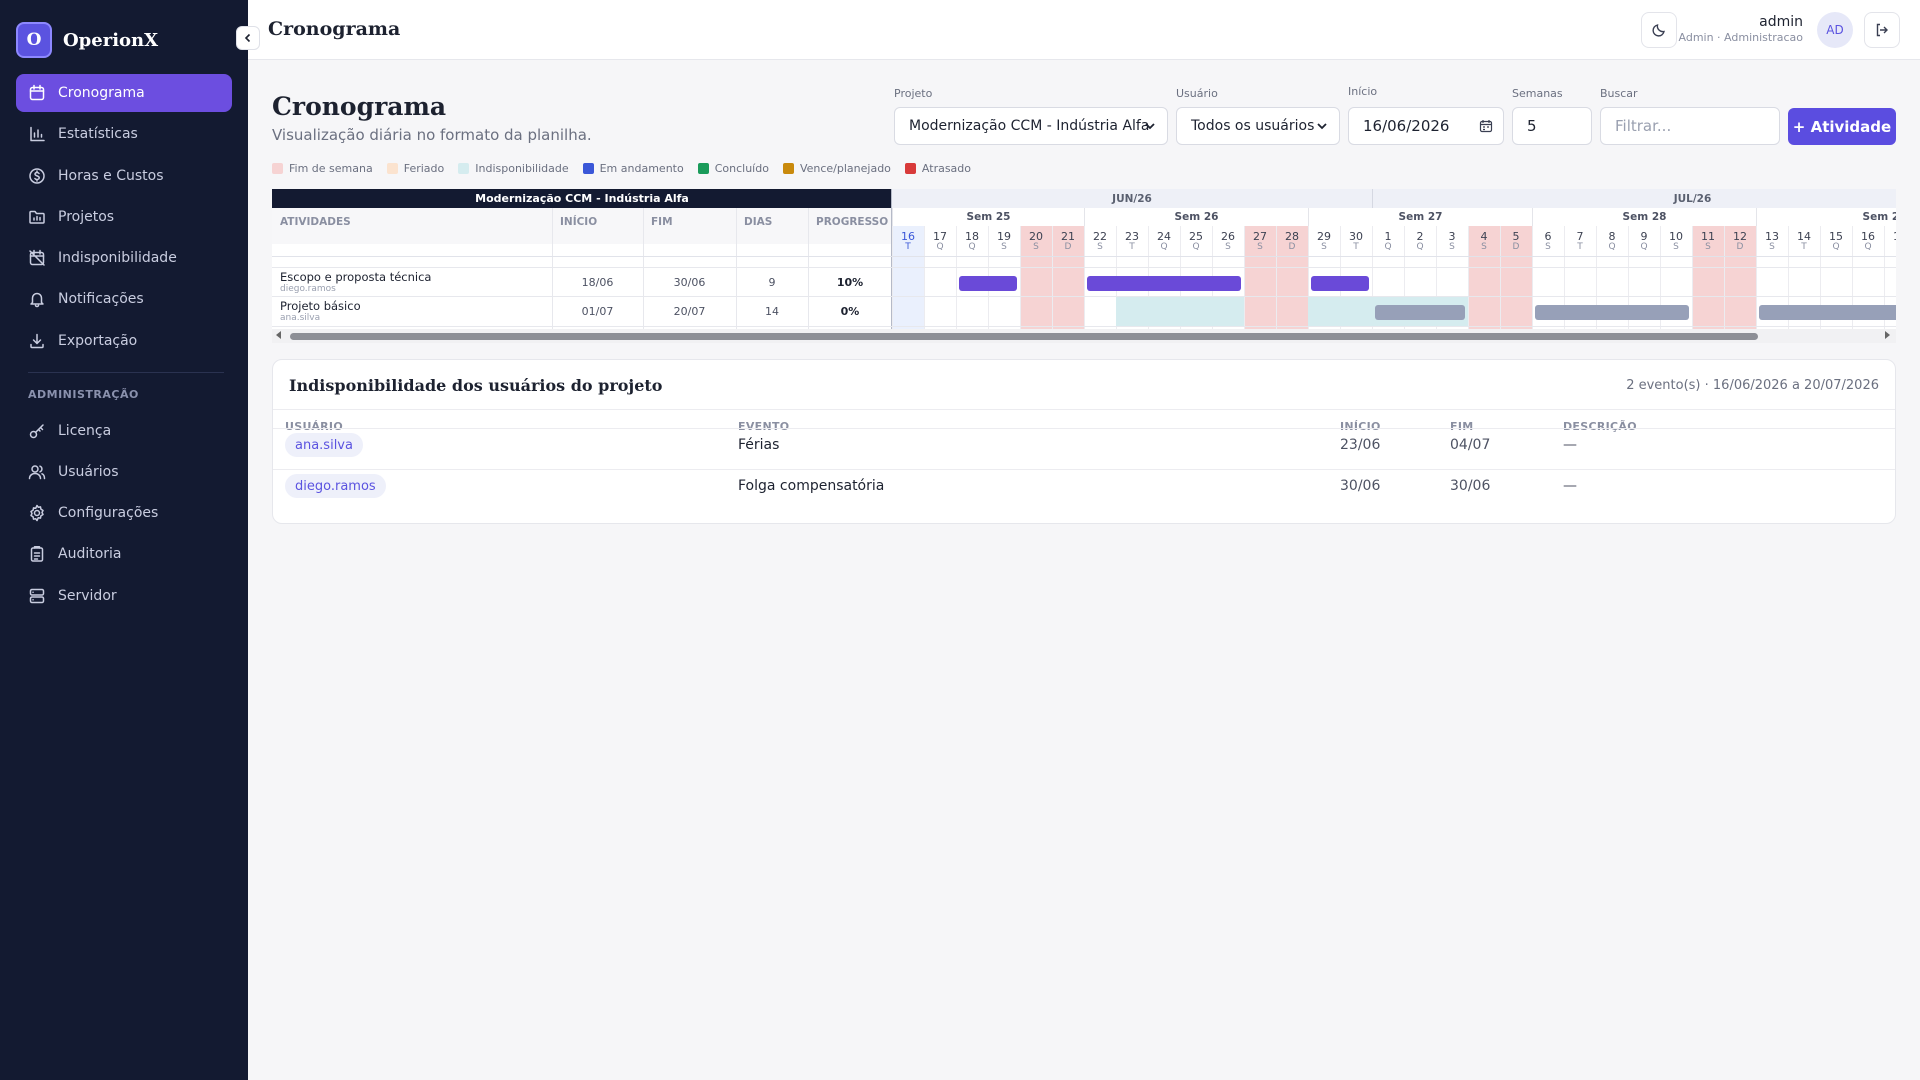 Image resolution: width=1920 pixels, height=1080 pixels. What do you see at coordinates (1258, 126) in the screenshot?
I see `user-select: Todos os usuários` at bounding box center [1258, 126].